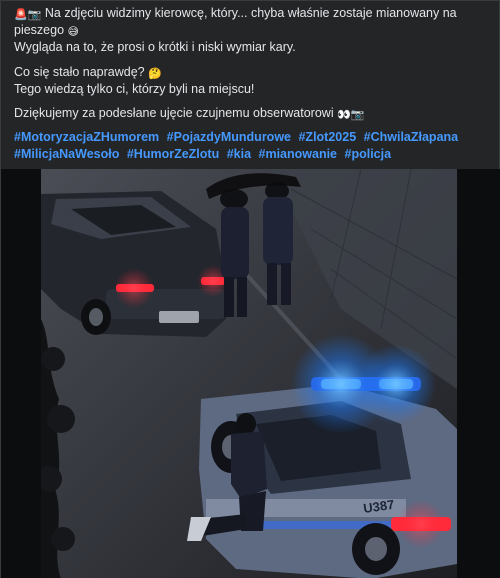 The width and height of the screenshot is (500, 578). I want to click on post-line-3: Co się stało naprawdę? 🤔, so click(249, 72).